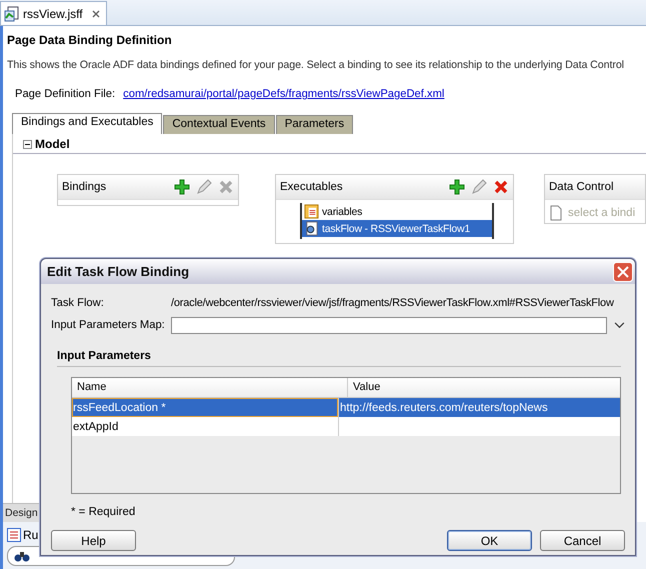 Image resolution: width=646 pixels, height=569 pixels. I want to click on dialog-title: Edit Task Flow Binding, so click(118, 271).